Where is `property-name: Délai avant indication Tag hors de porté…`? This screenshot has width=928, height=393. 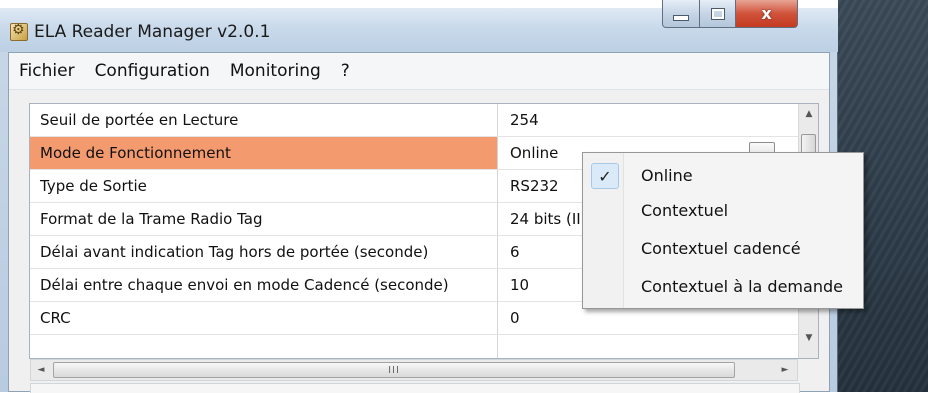
property-name: Délai avant indication Tag hors de porté… is located at coordinates (264, 252).